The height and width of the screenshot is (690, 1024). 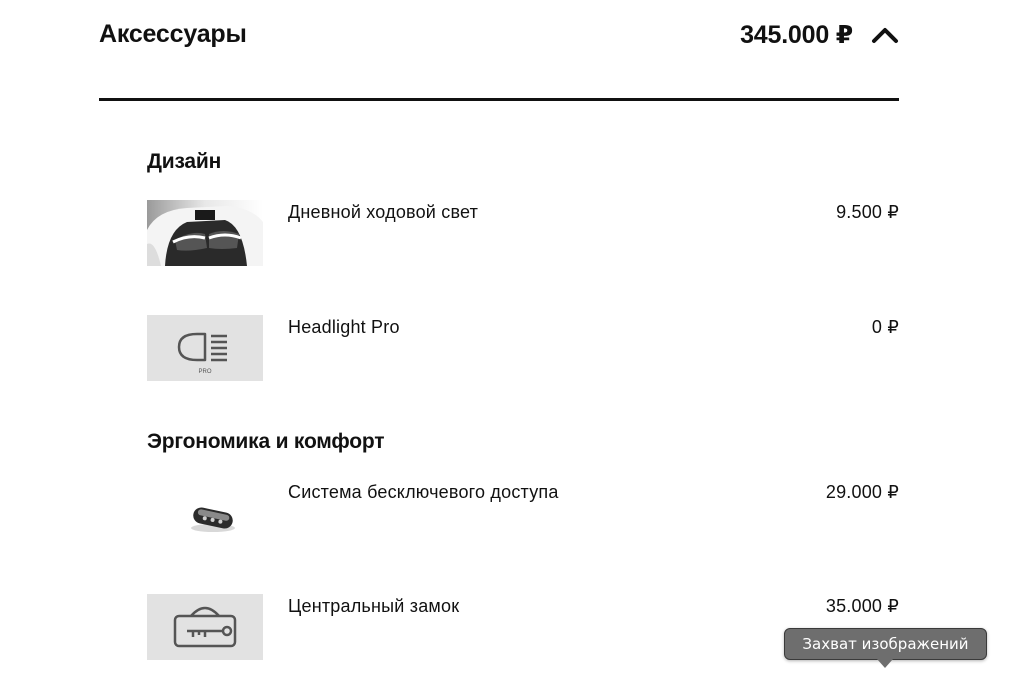 What do you see at coordinates (423, 492) in the screenshot?
I see `item-name: Система бесключевого доступа` at bounding box center [423, 492].